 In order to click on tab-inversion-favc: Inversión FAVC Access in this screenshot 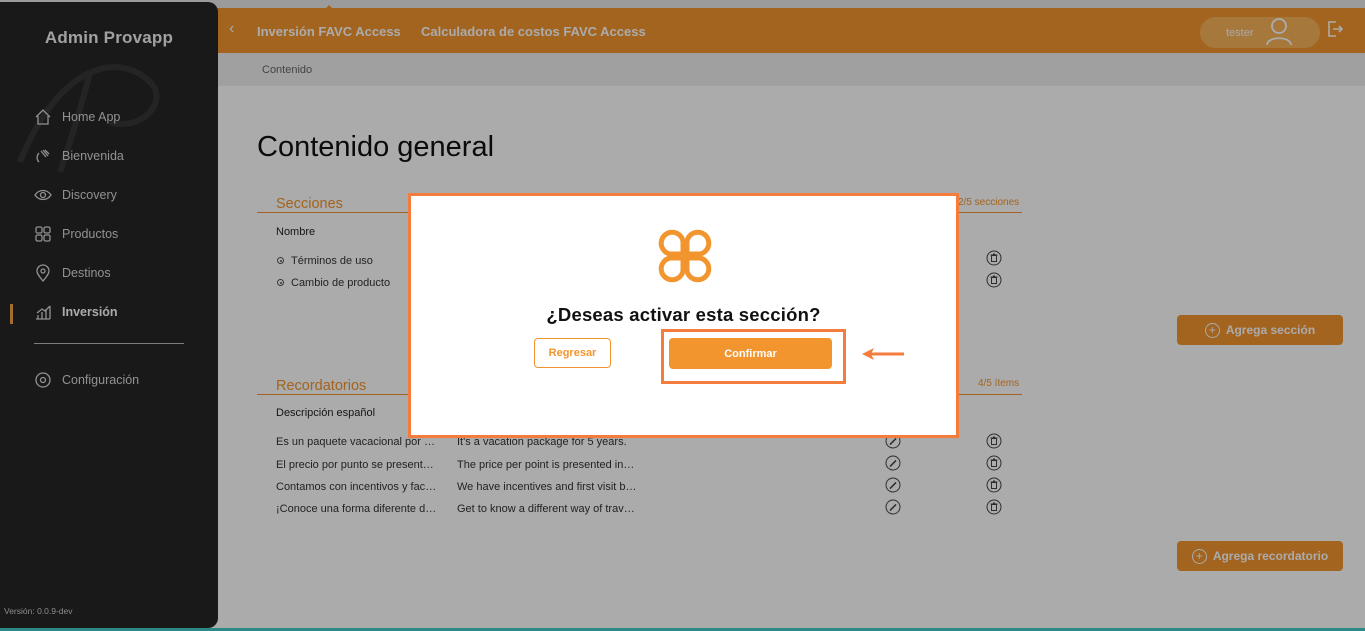, I will do `click(329, 31)`.